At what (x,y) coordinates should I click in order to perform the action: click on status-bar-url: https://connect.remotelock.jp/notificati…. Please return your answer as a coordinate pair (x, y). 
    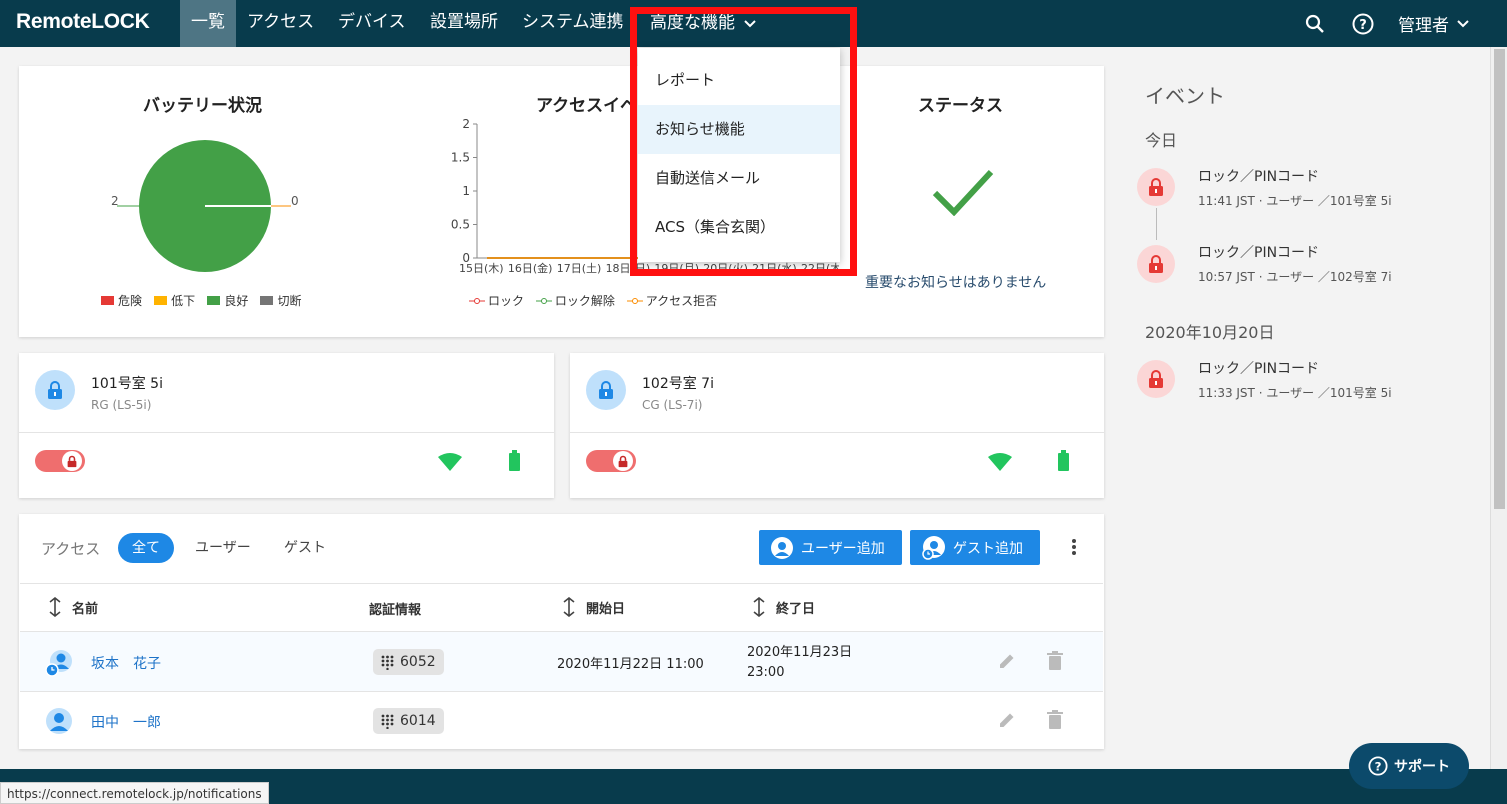
    Looking at the image, I should click on (134, 793).